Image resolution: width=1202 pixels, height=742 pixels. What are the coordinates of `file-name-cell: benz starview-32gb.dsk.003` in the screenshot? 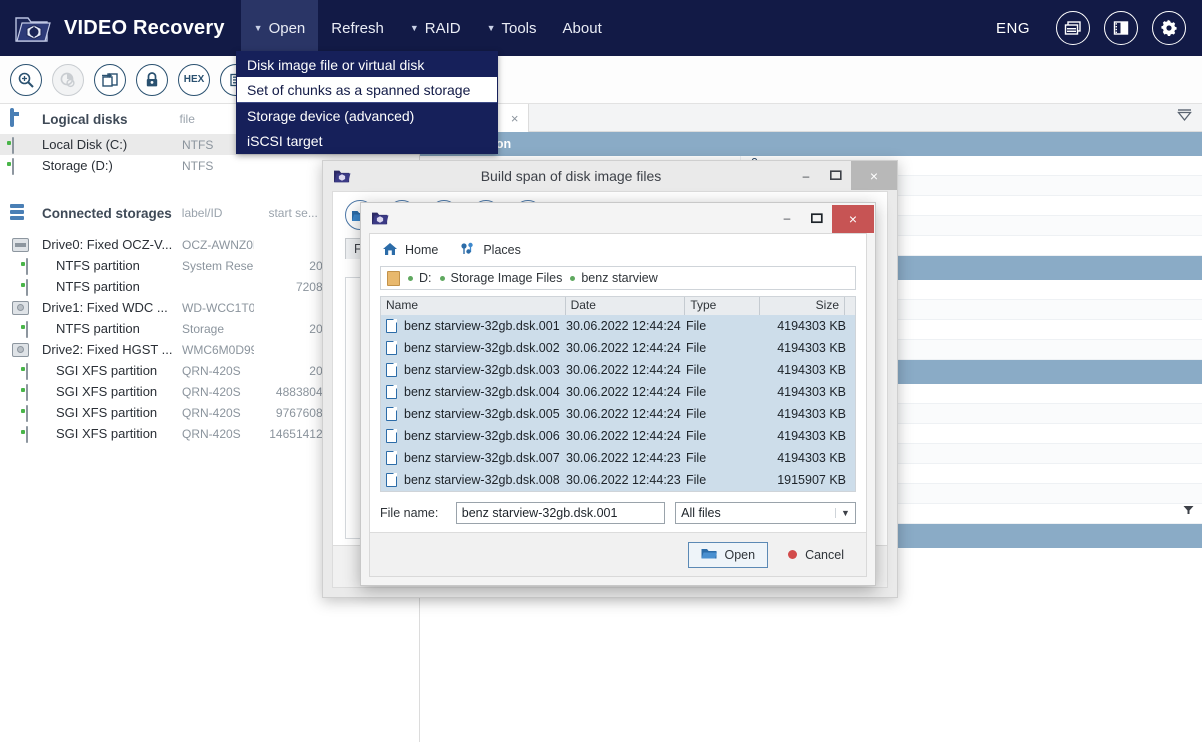 It's located at (473, 370).